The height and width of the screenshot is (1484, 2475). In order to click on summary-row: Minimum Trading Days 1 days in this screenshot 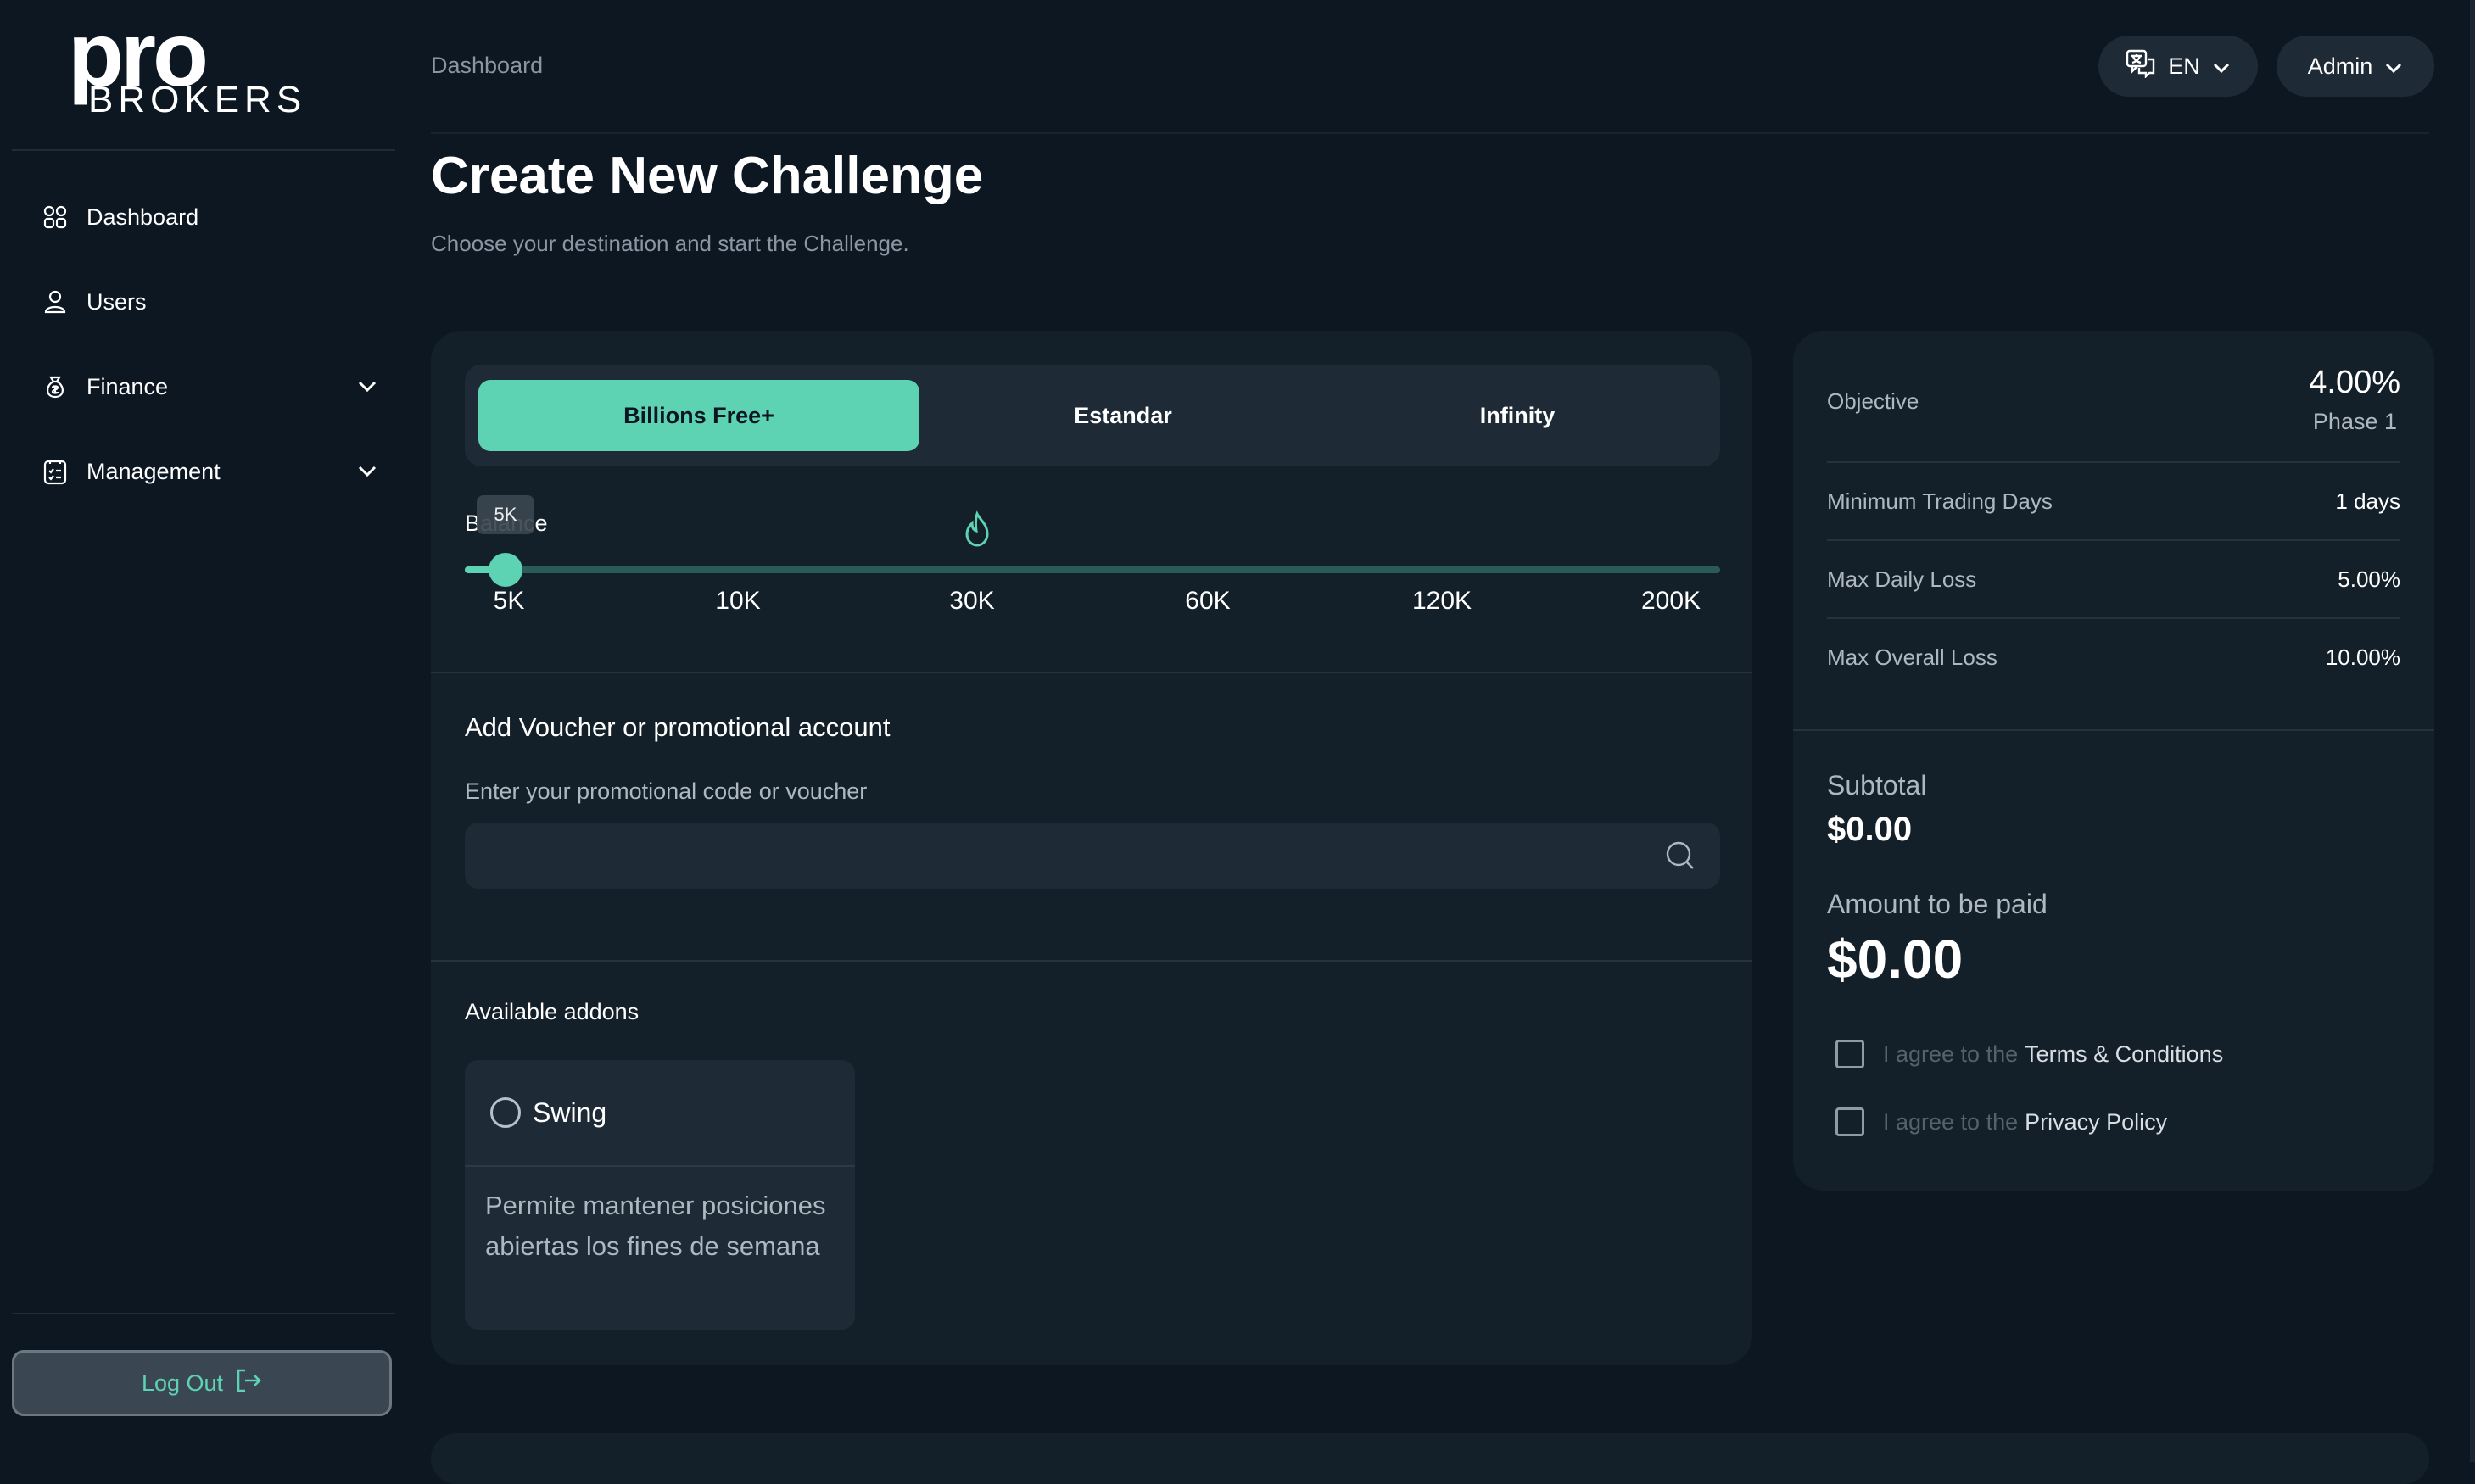, I will do `click(2113, 501)`.